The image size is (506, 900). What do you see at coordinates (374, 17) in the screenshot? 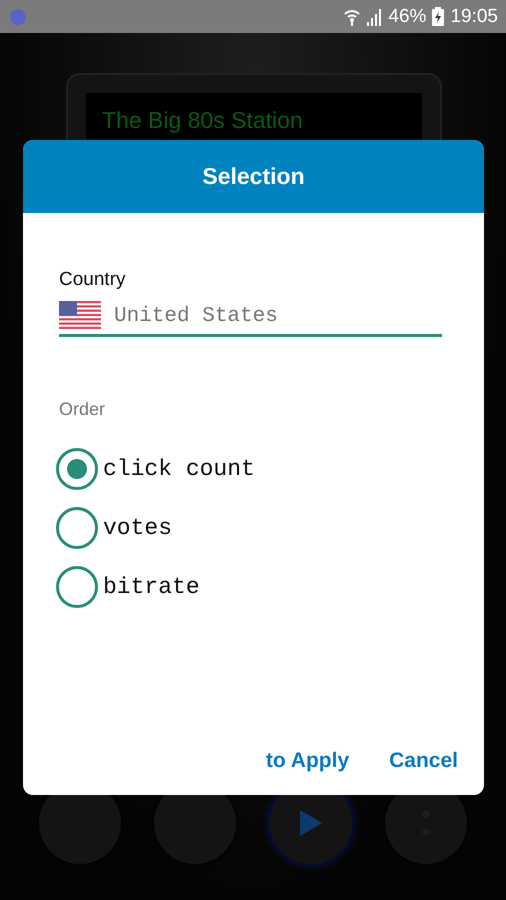
I see `signal-icon` at bounding box center [374, 17].